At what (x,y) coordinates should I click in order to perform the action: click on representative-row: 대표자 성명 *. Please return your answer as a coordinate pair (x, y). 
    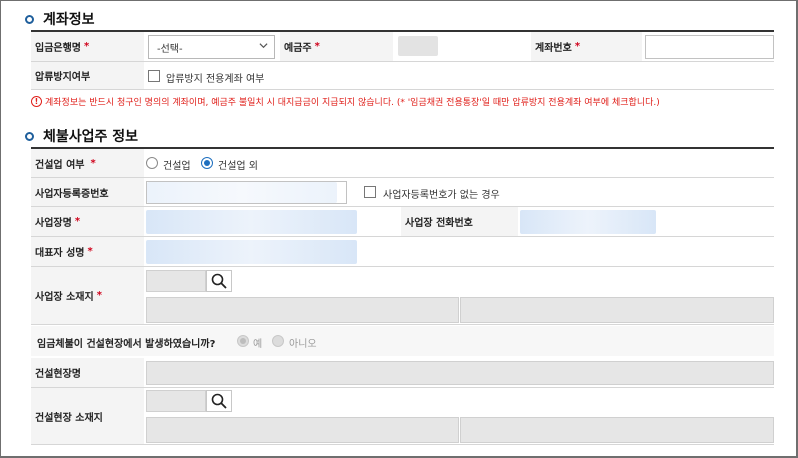
    Looking at the image, I should click on (402, 252).